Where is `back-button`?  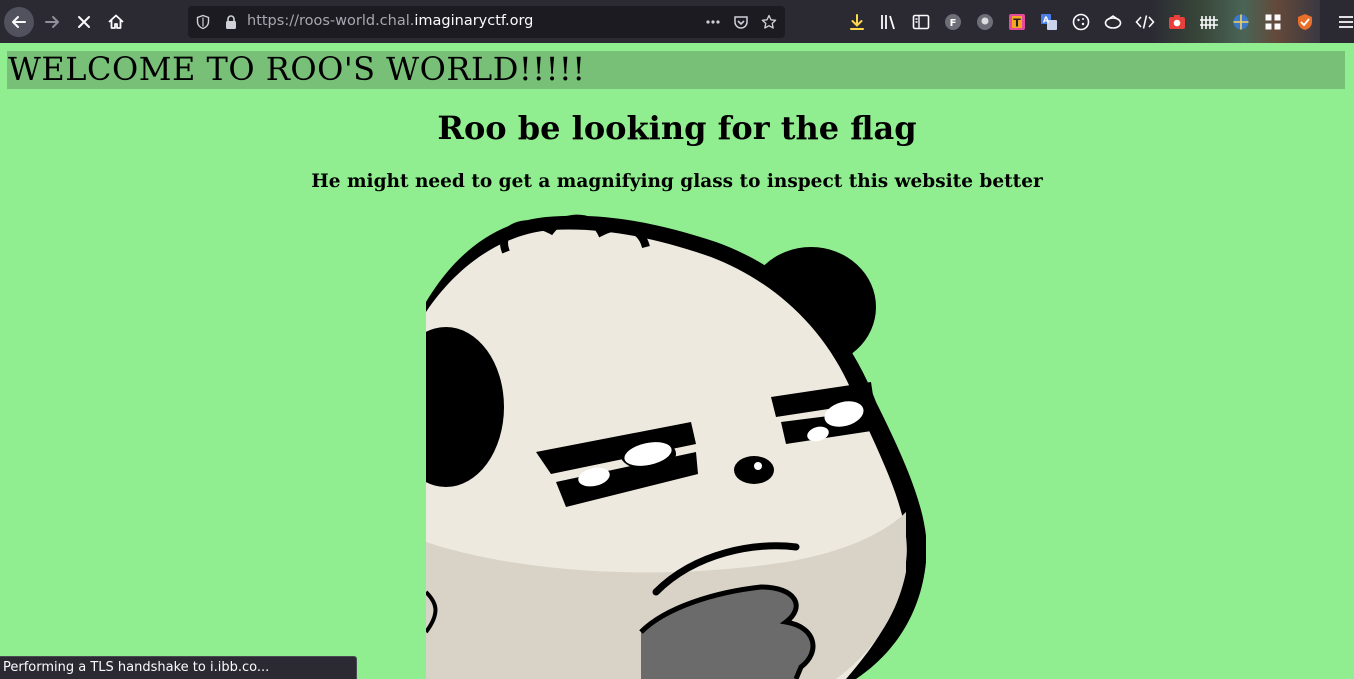
back-button is located at coordinates (19, 22).